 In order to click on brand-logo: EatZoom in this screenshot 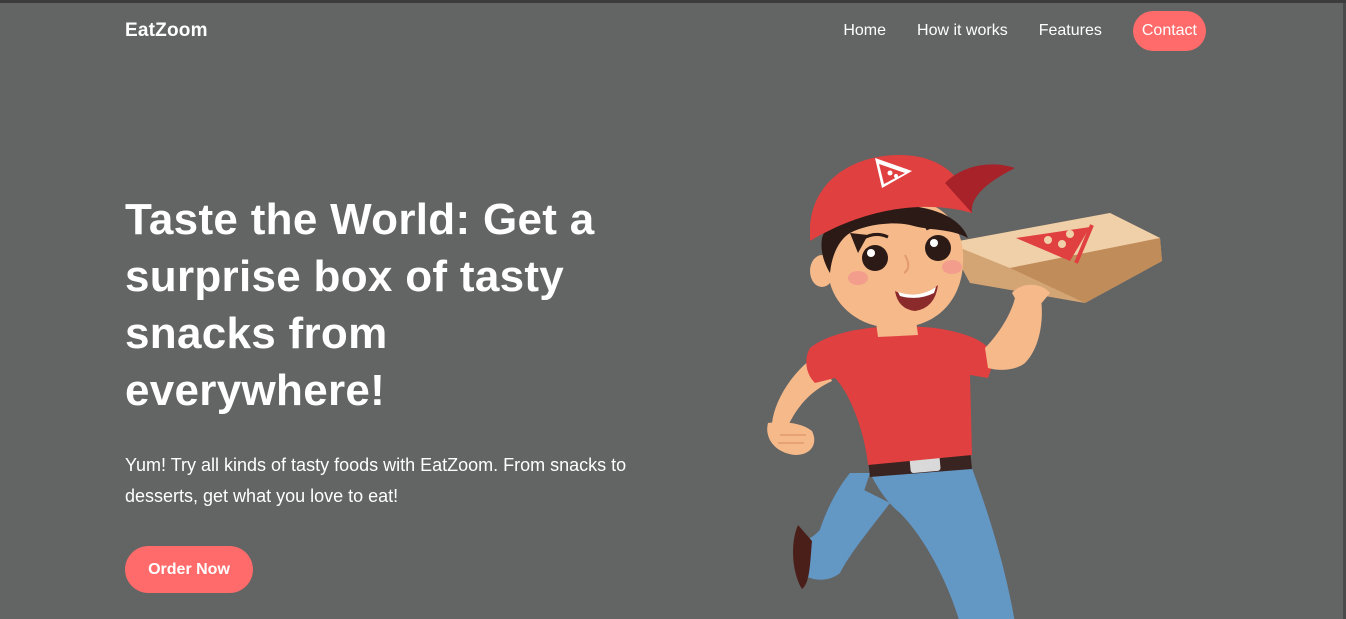, I will do `click(166, 31)`.